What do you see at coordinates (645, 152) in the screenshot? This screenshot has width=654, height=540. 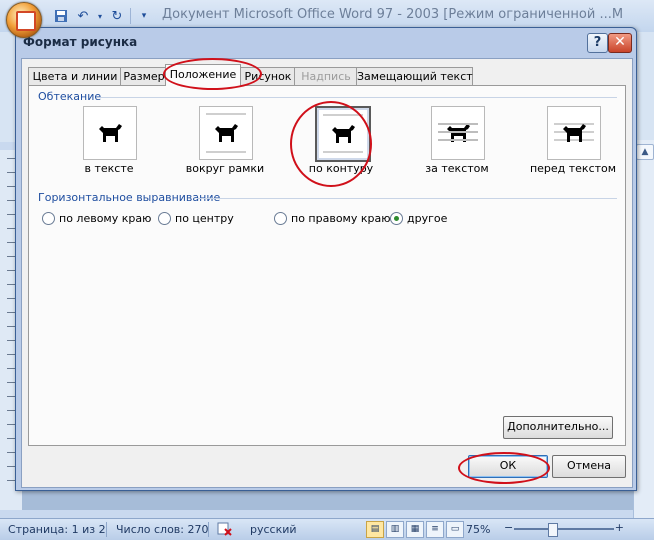 I see `scroll-up-icon: ▲` at bounding box center [645, 152].